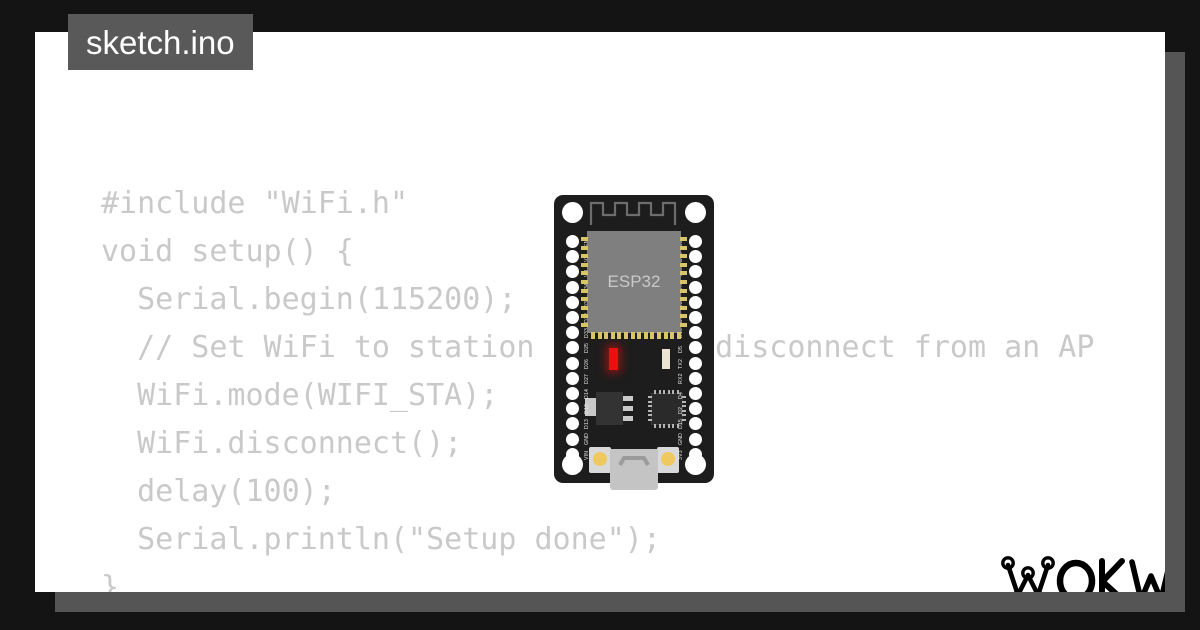 The width and height of the screenshot is (1200, 630). I want to click on enable-button, so click(668, 460).